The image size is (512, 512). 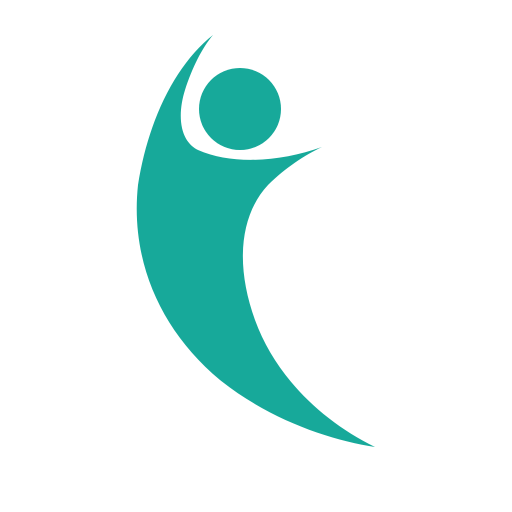 I want to click on figure-head, so click(x=240, y=109).